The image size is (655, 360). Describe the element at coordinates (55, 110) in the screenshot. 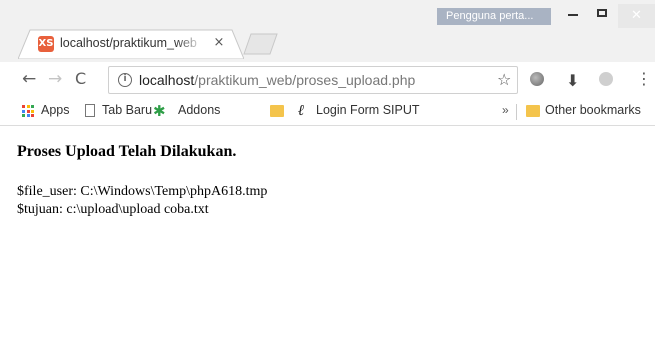

I see `bookmark-apps: Apps` at that location.